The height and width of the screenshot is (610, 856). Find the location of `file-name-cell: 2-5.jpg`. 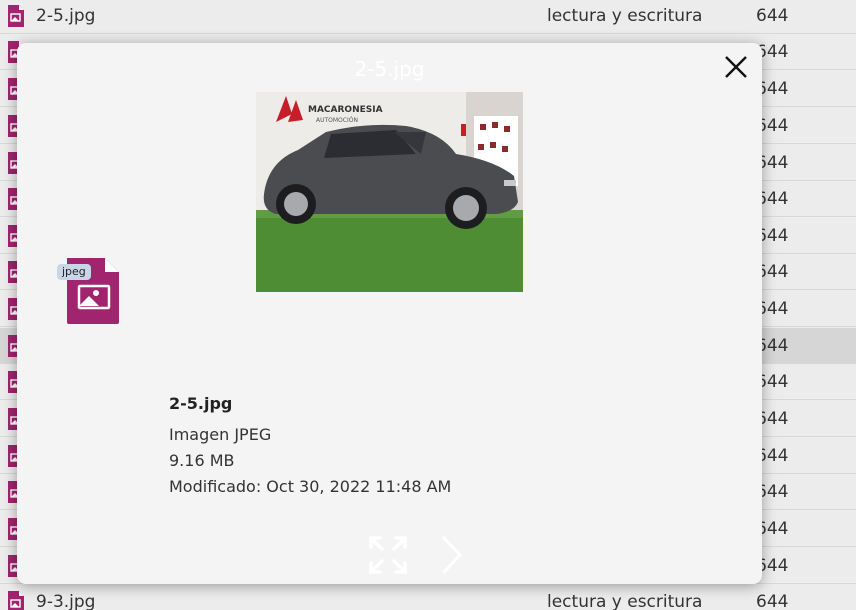

file-name-cell: 2-5.jpg is located at coordinates (66, 15).